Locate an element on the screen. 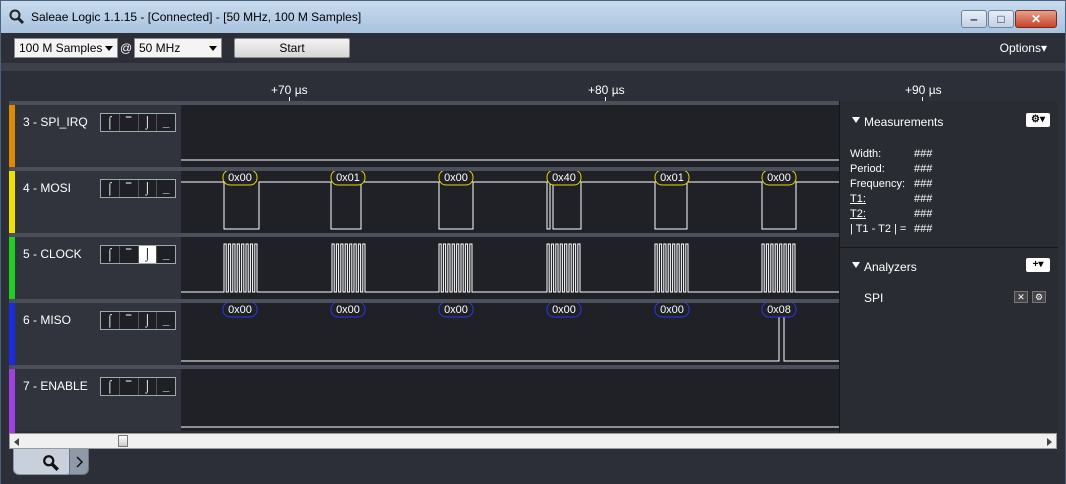 Image resolution: width=1066 pixels, height=484 pixels. channel-label-panel: 4 - MOSI ⌠ ‾ ⌡ _ is located at coordinates (95, 202).